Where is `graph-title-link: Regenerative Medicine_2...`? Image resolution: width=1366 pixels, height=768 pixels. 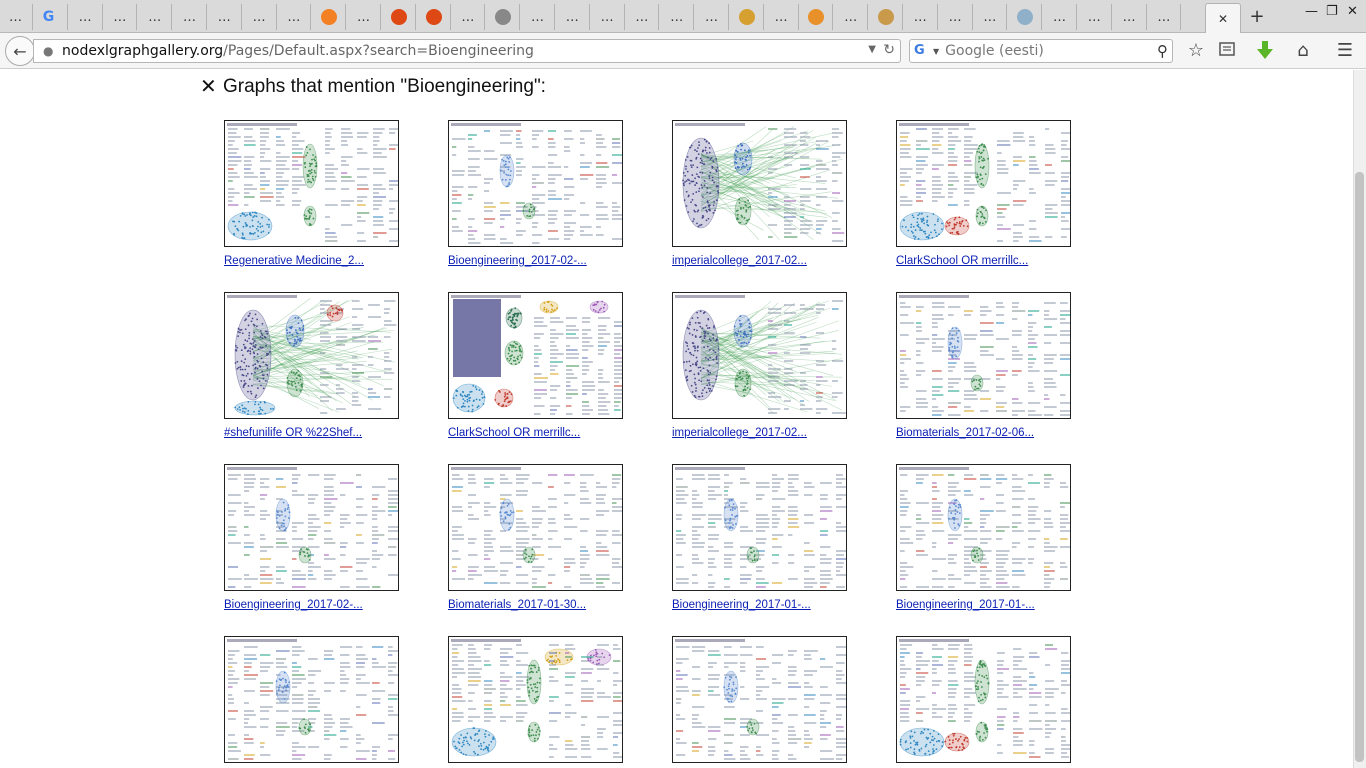
graph-title-link: Regenerative Medicine_2... is located at coordinates (312, 261).